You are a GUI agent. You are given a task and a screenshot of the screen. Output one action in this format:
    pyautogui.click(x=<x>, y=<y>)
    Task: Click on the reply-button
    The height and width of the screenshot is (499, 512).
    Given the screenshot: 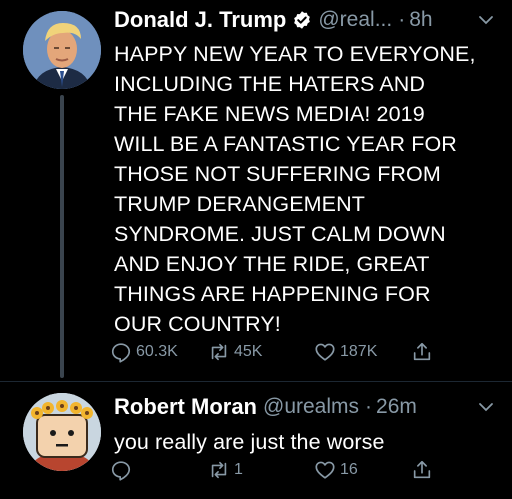 What is the action you would take?
    pyautogui.click(x=123, y=470)
    